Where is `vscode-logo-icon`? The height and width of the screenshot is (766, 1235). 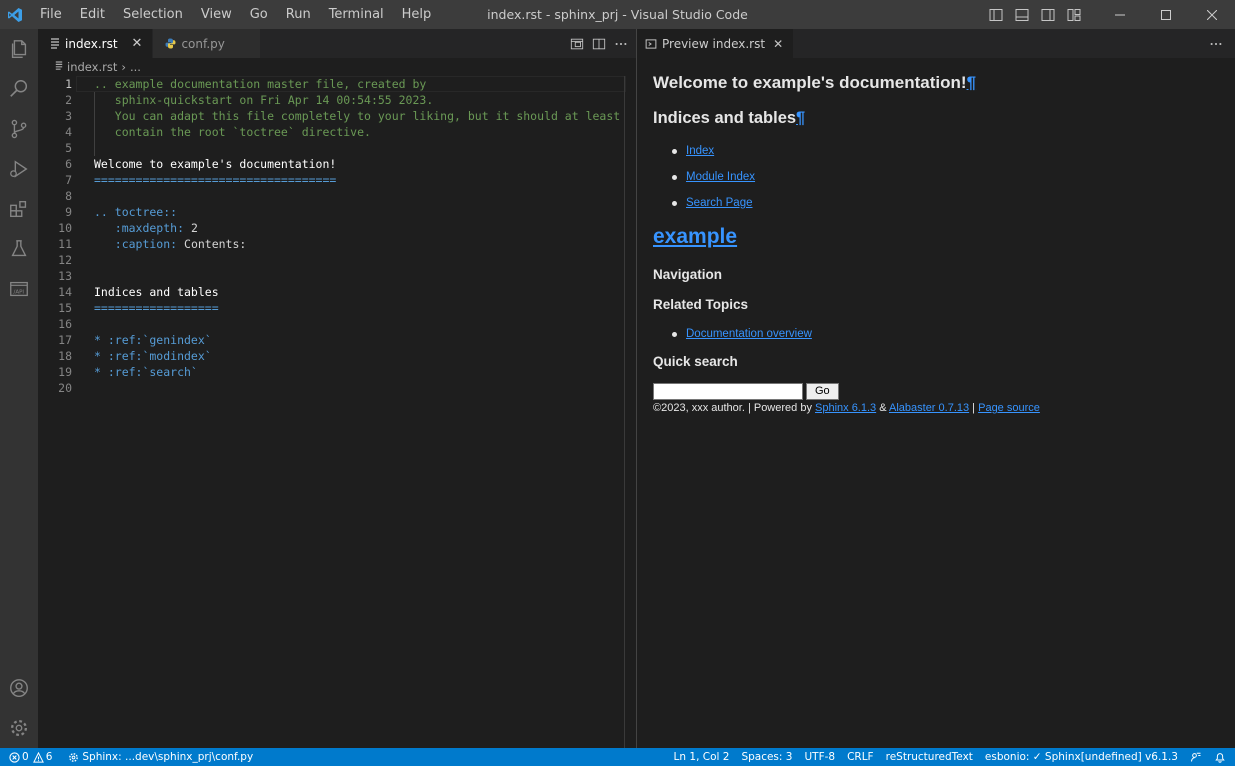
vscode-logo-icon is located at coordinates (14, 14).